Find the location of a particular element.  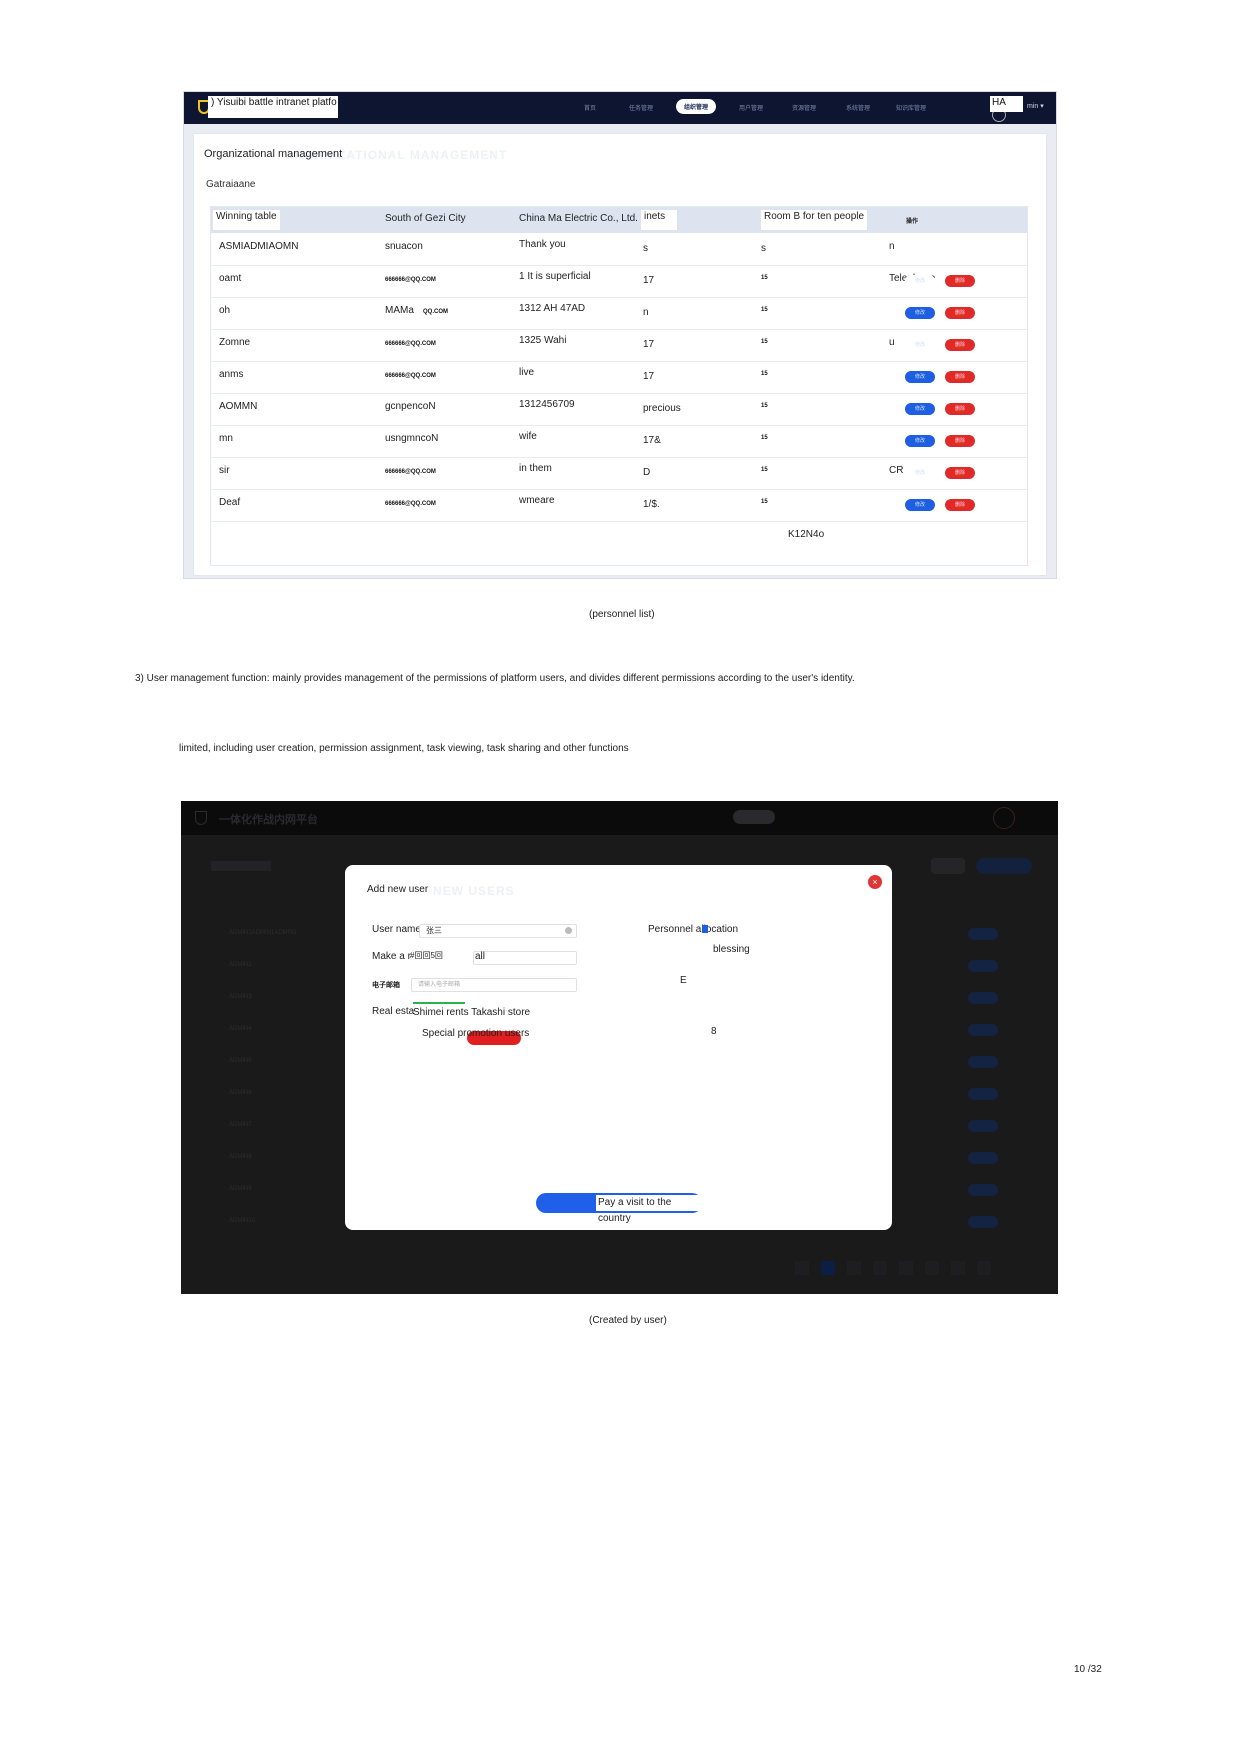

table-row: oh MAMa 1312 AH 47AD n 15 QQ.COM 修改 删除 is located at coordinates (619, 313).